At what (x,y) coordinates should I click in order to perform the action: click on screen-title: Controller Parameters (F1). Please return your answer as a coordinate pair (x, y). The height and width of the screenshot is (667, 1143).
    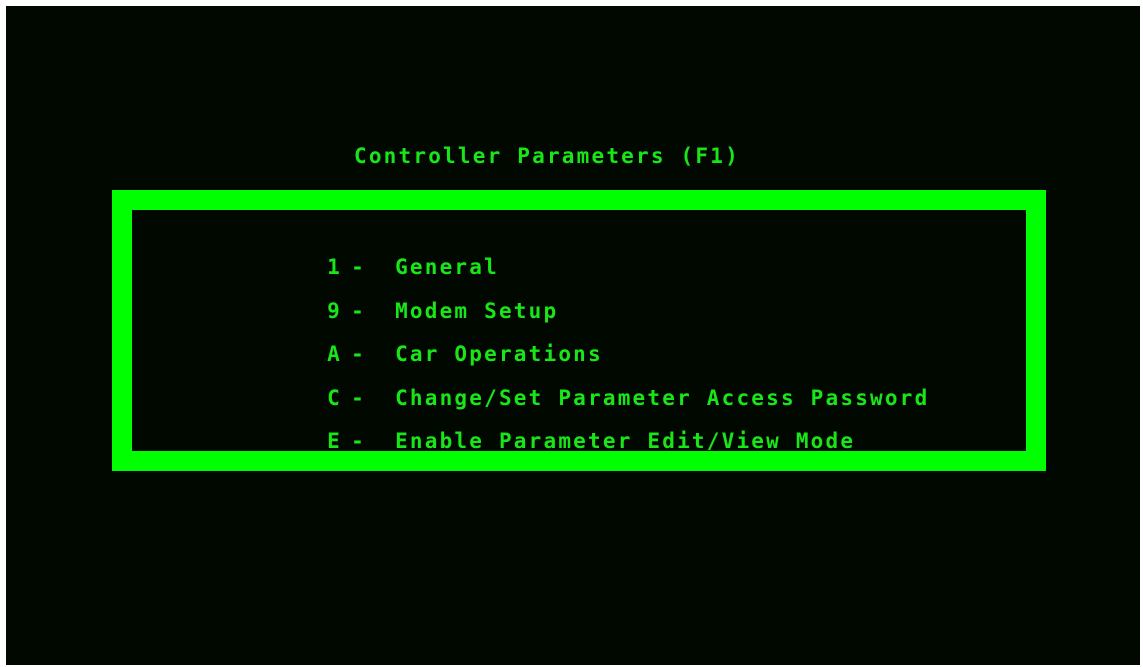
    Looking at the image, I should click on (547, 156).